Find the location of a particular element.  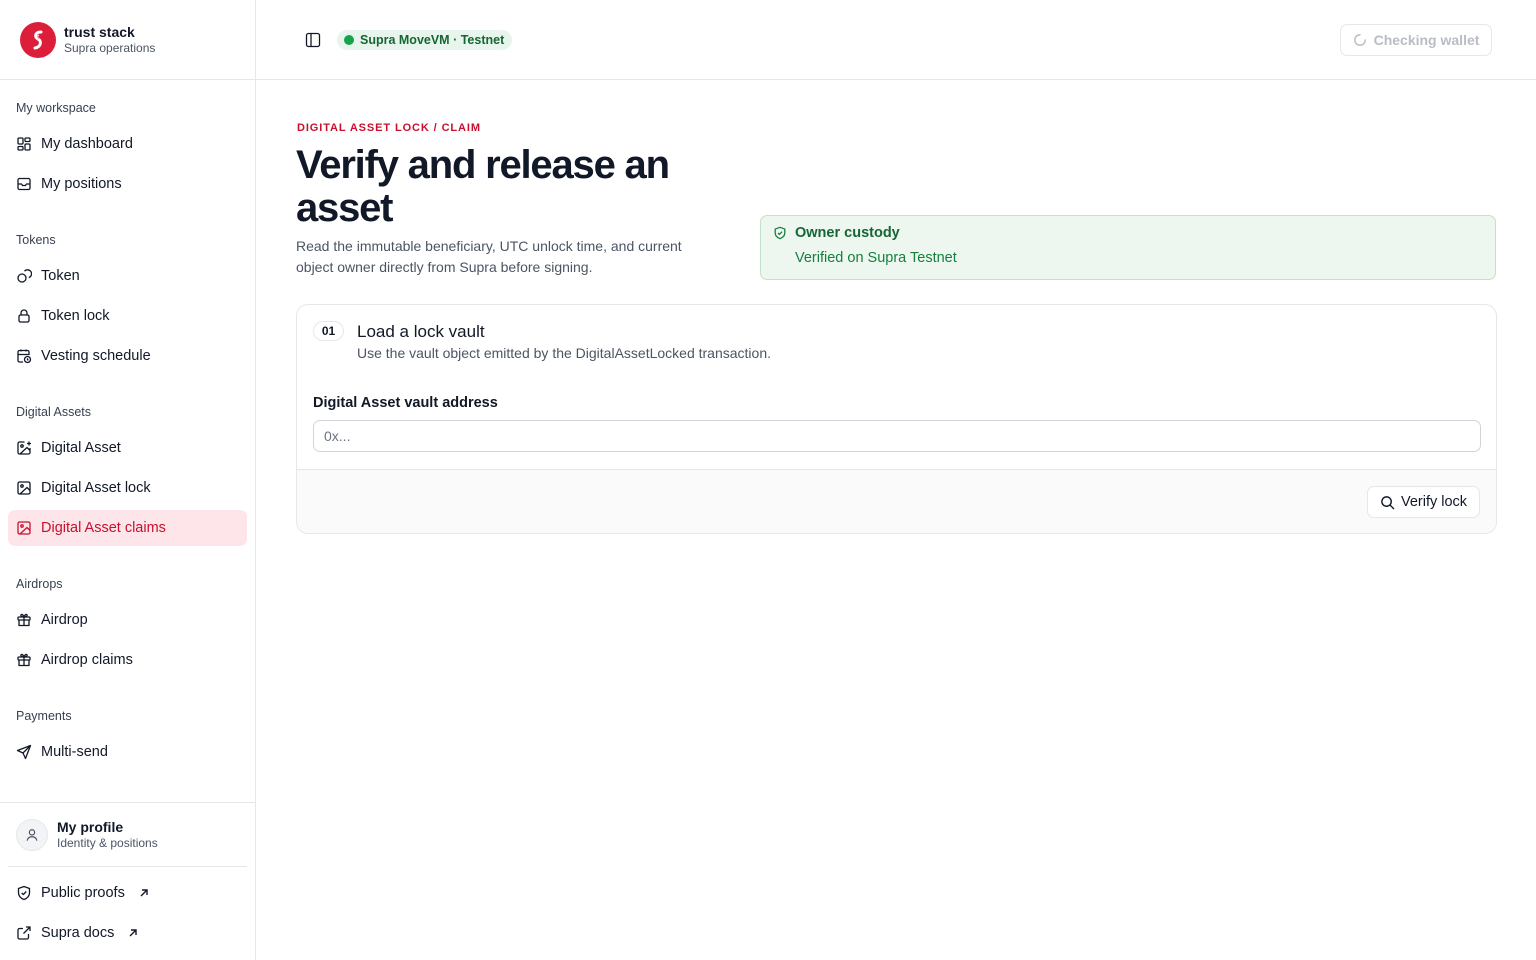

checking-wallet-button: Checking wallet is located at coordinates (1416, 40).